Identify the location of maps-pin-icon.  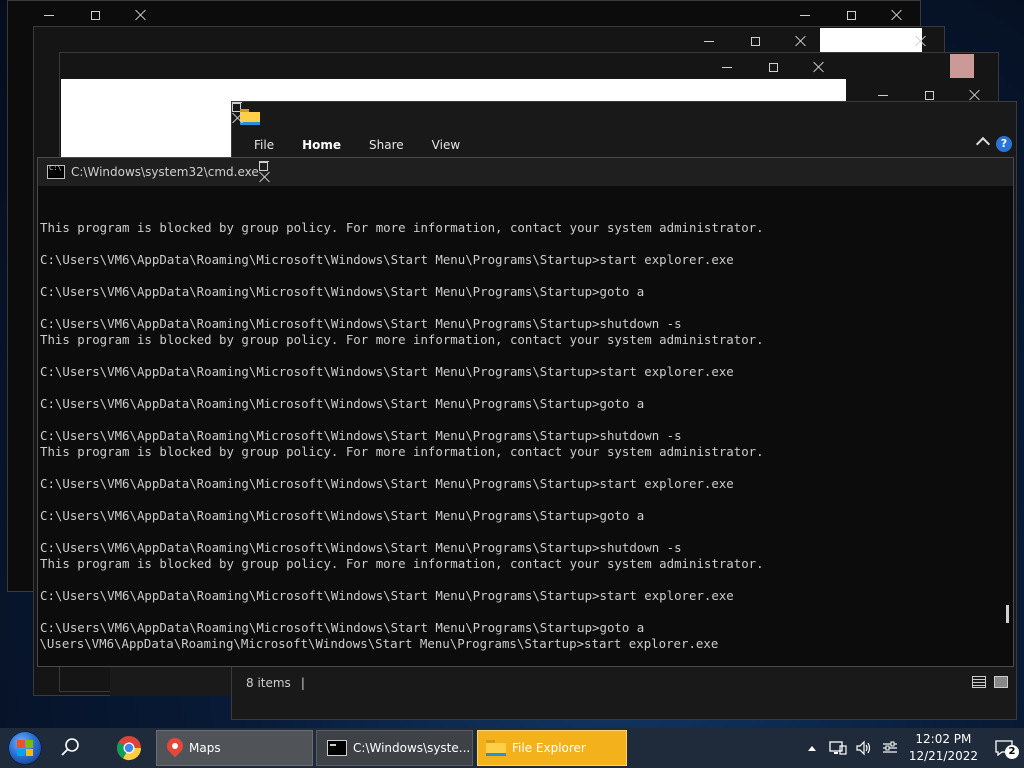
(175, 748).